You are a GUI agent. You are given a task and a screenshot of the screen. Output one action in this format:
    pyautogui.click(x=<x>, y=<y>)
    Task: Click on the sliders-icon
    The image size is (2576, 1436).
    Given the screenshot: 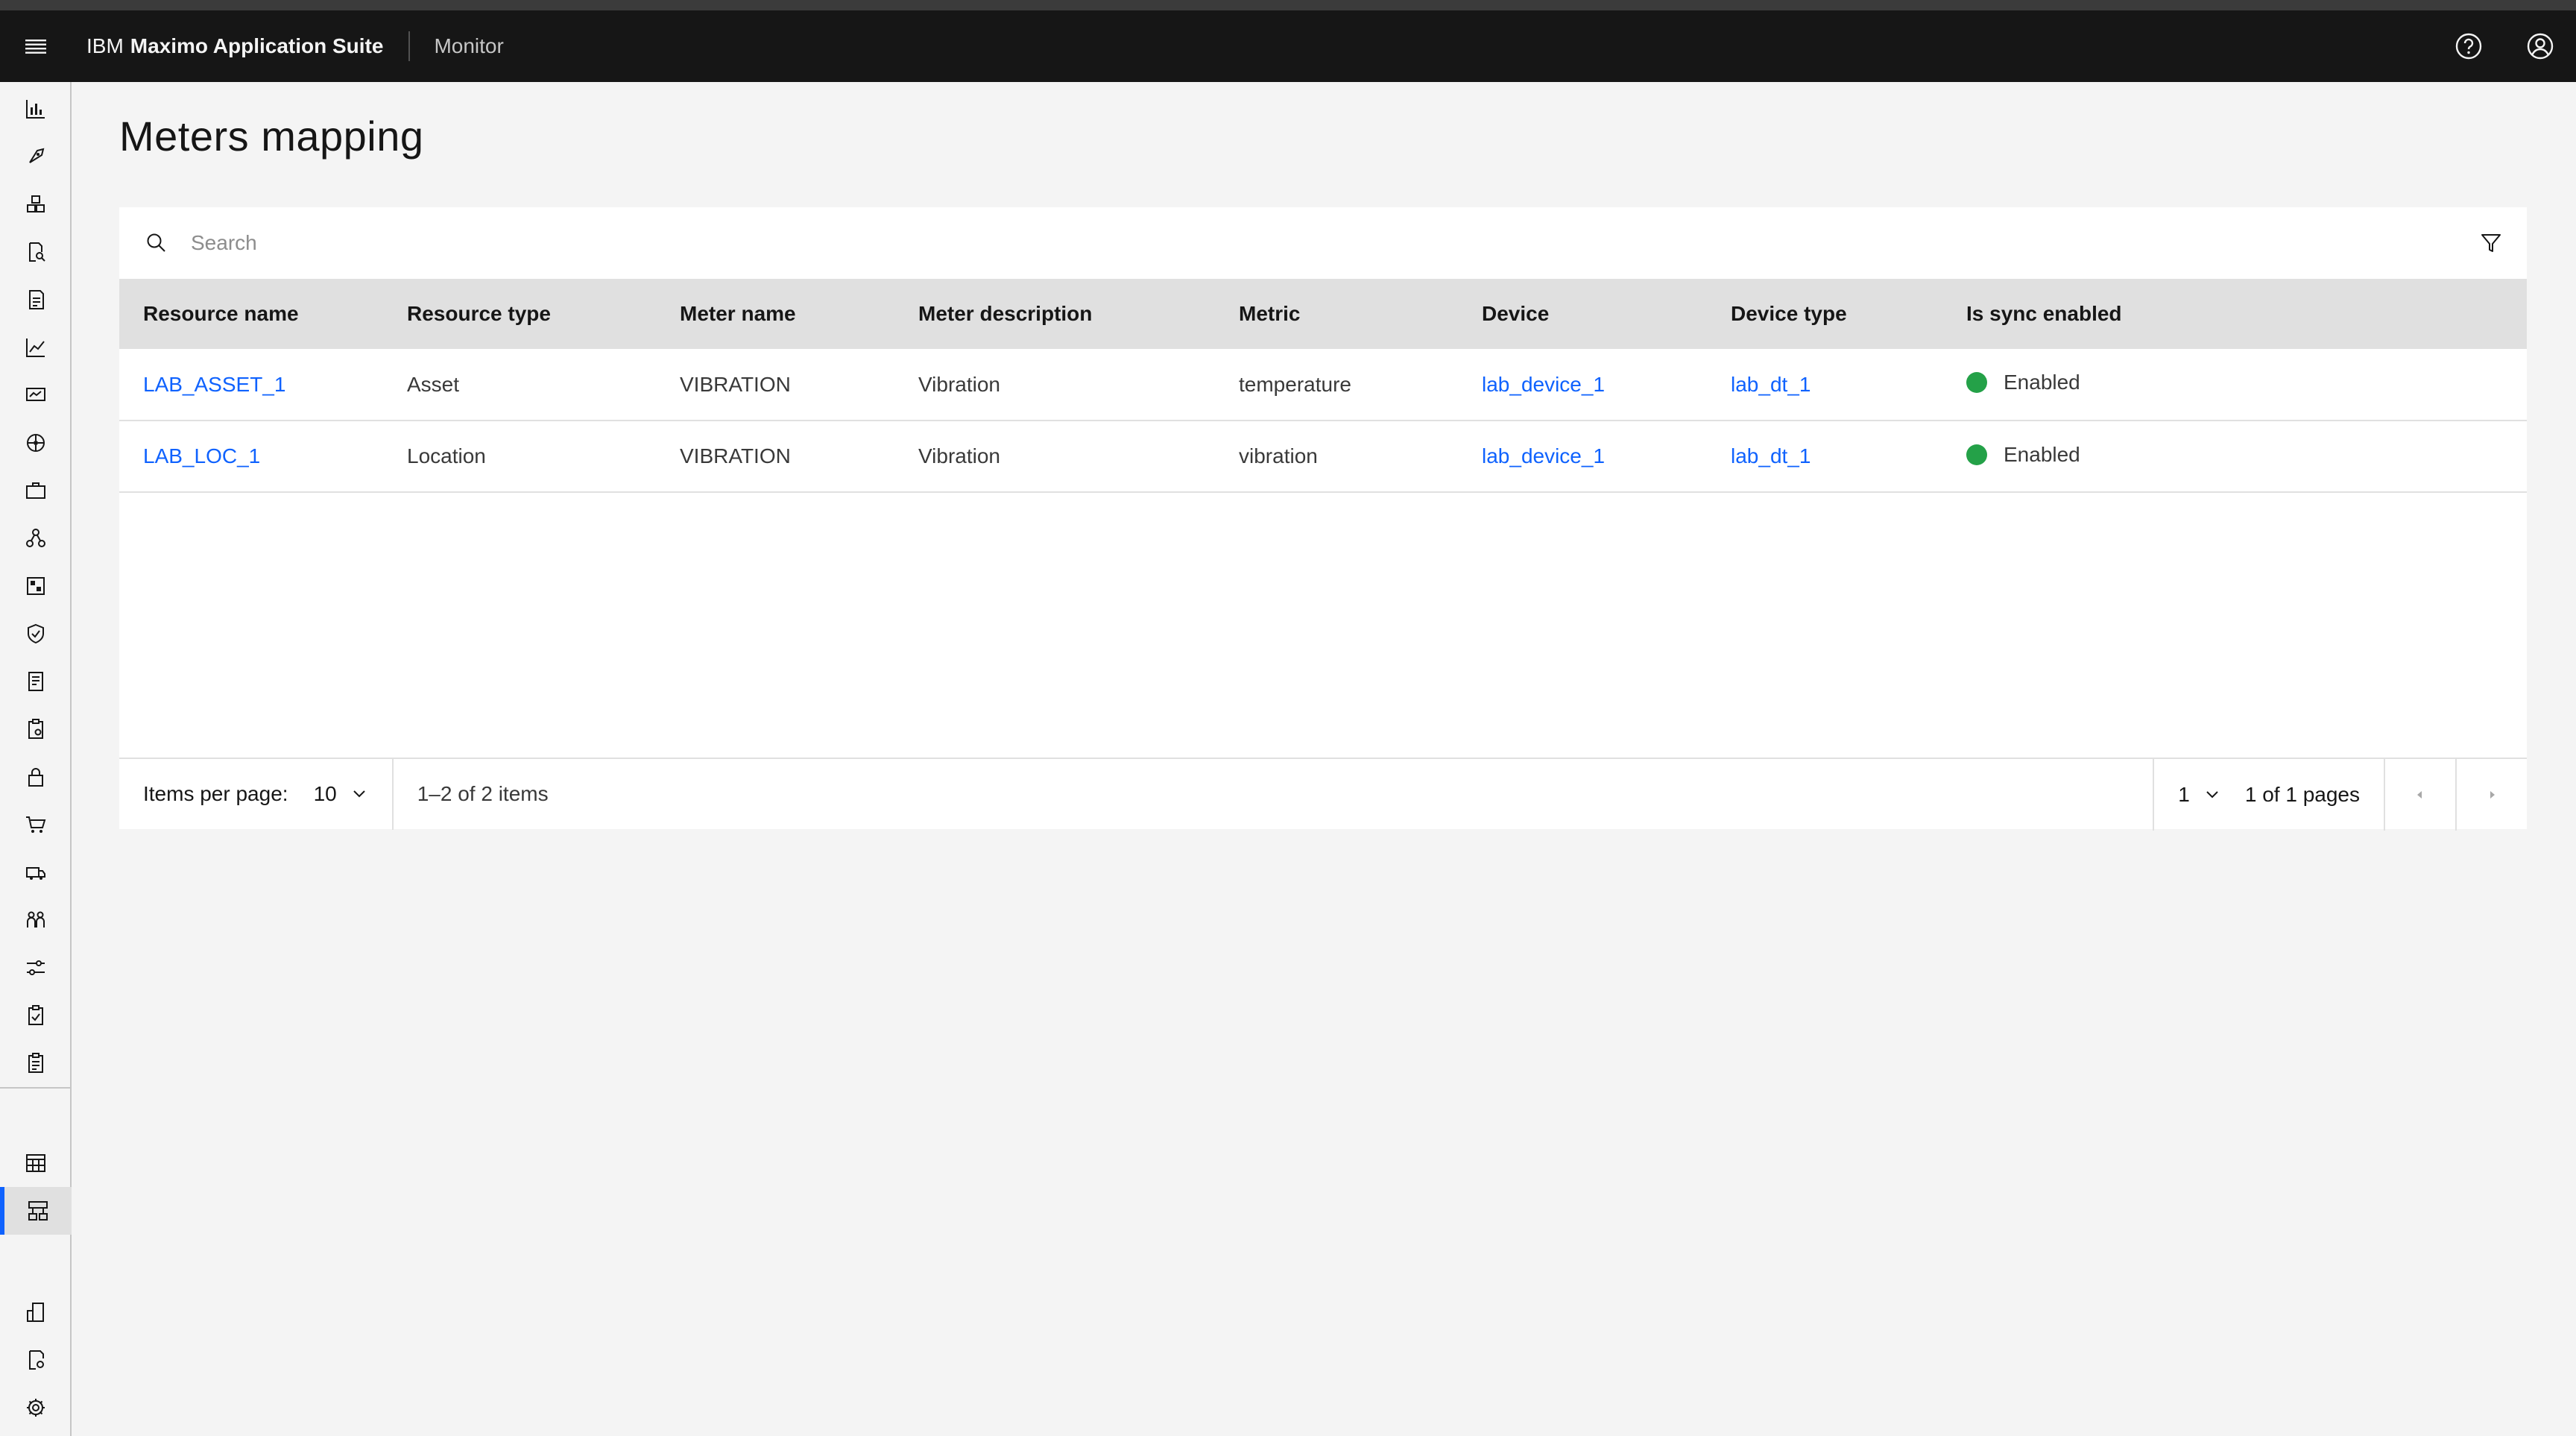 What is the action you would take?
    pyautogui.click(x=36, y=968)
    